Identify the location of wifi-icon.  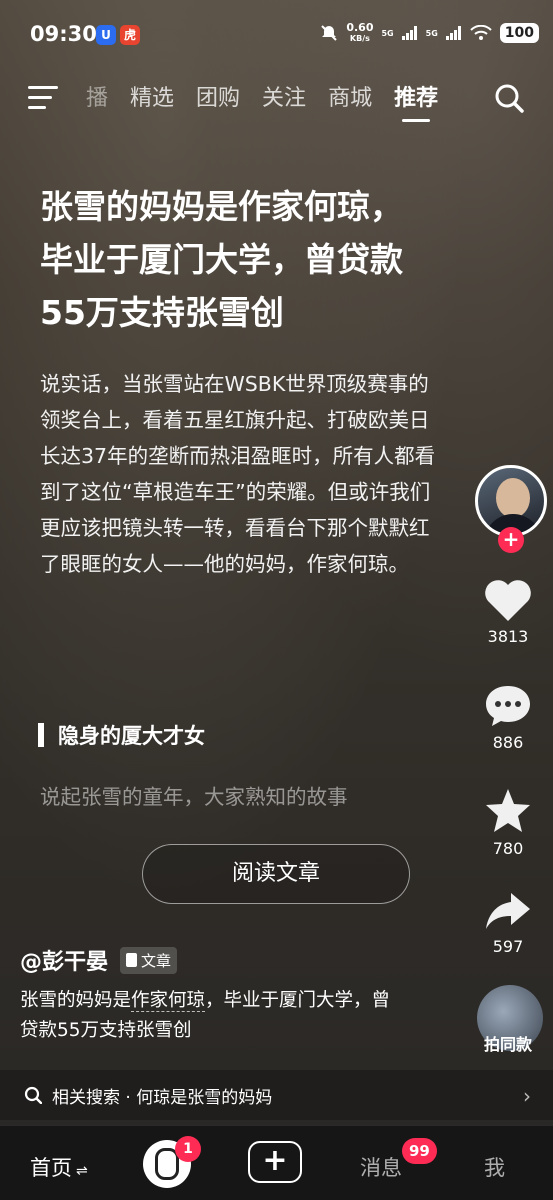
(481, 32).